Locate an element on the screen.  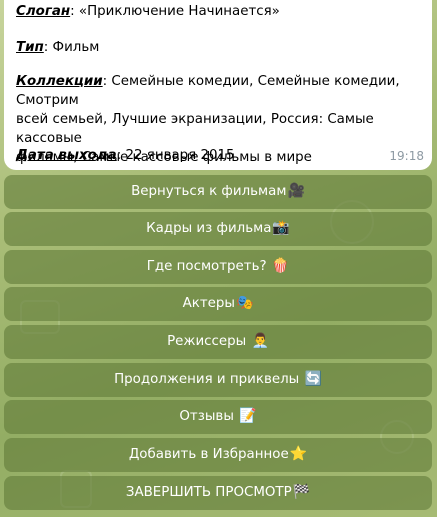
slogan-label: Слоган is located at coordinates (43, 11).